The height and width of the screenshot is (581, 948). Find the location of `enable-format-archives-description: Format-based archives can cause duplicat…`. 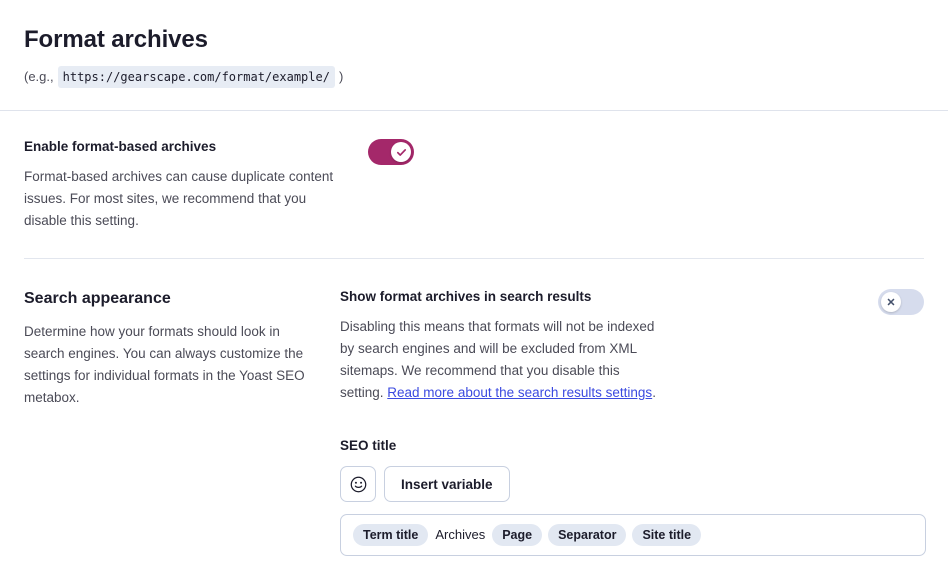

enable-format-archives-description: Format-based archives can cause duplicat… is located at coordinates (179, 198).